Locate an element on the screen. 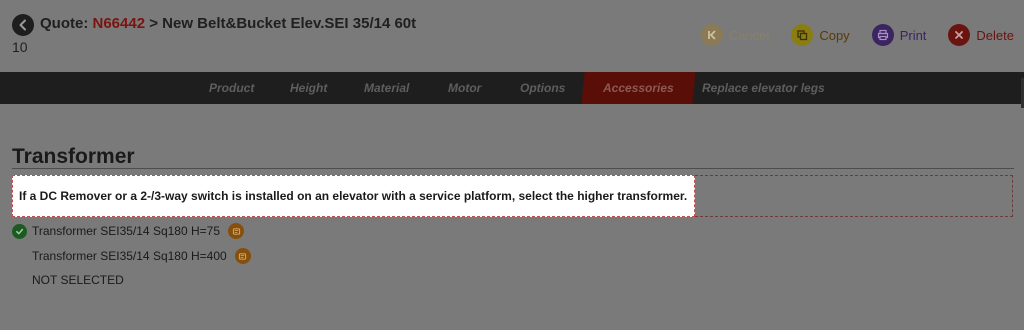 The width and height of the screenshot is (1024, 330). delete-label: Delete is located at coordinates (995, 35).